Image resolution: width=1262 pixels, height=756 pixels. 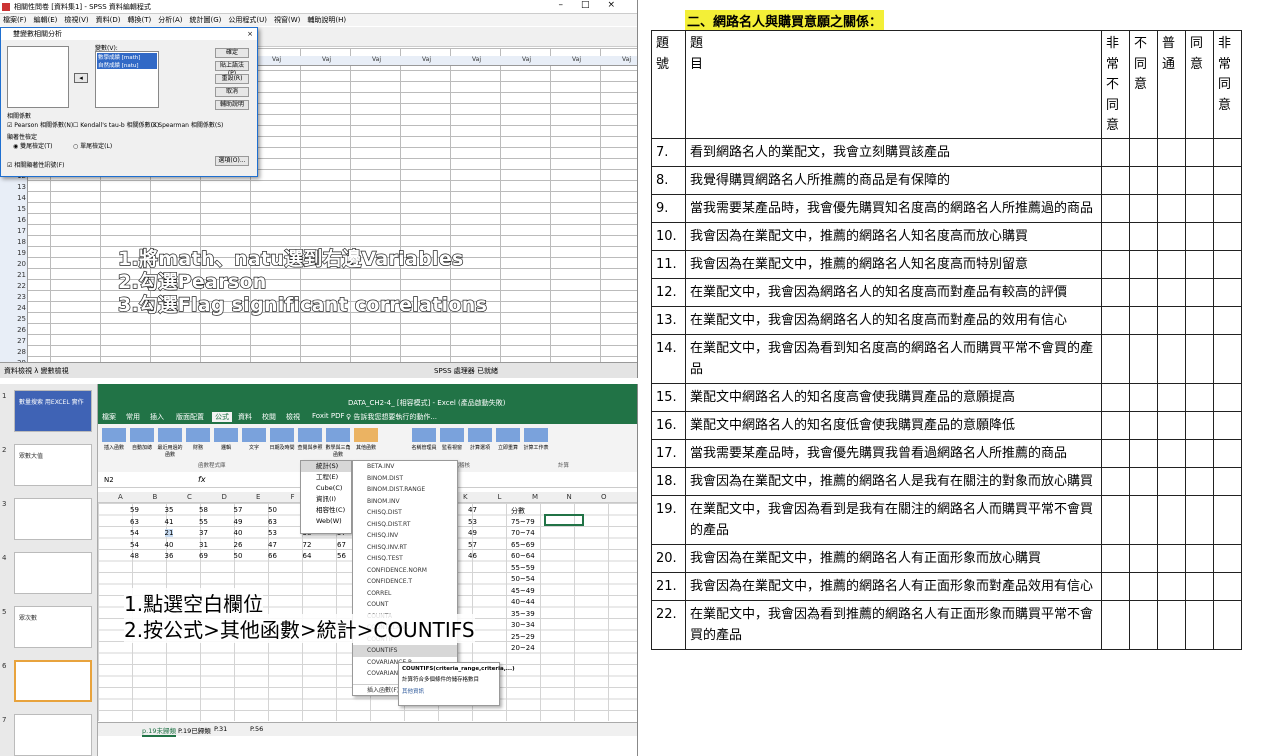 What do you see at coordinates (523, 625) in the screenshot?
I see `excel-cell: 30~34` at bounding box center [523, 625].